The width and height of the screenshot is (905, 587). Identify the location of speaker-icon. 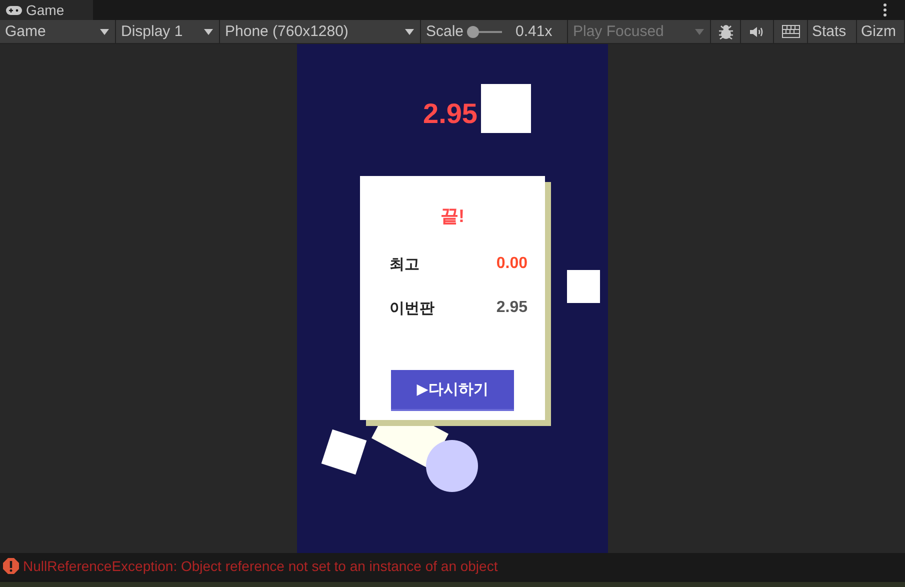
(757, 32).